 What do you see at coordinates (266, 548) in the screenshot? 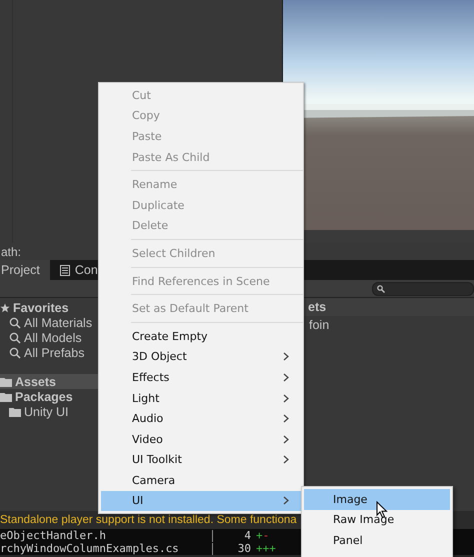
I see `additions-text: +++` at bounding box center [266, 548].